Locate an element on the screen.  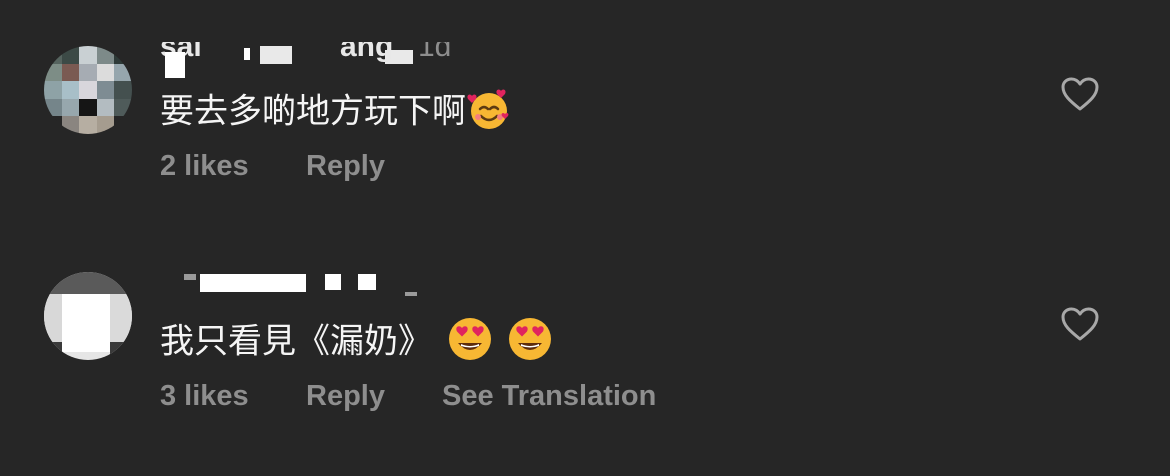
comment-timestamp: 1d is located at coordinates (435, 52).